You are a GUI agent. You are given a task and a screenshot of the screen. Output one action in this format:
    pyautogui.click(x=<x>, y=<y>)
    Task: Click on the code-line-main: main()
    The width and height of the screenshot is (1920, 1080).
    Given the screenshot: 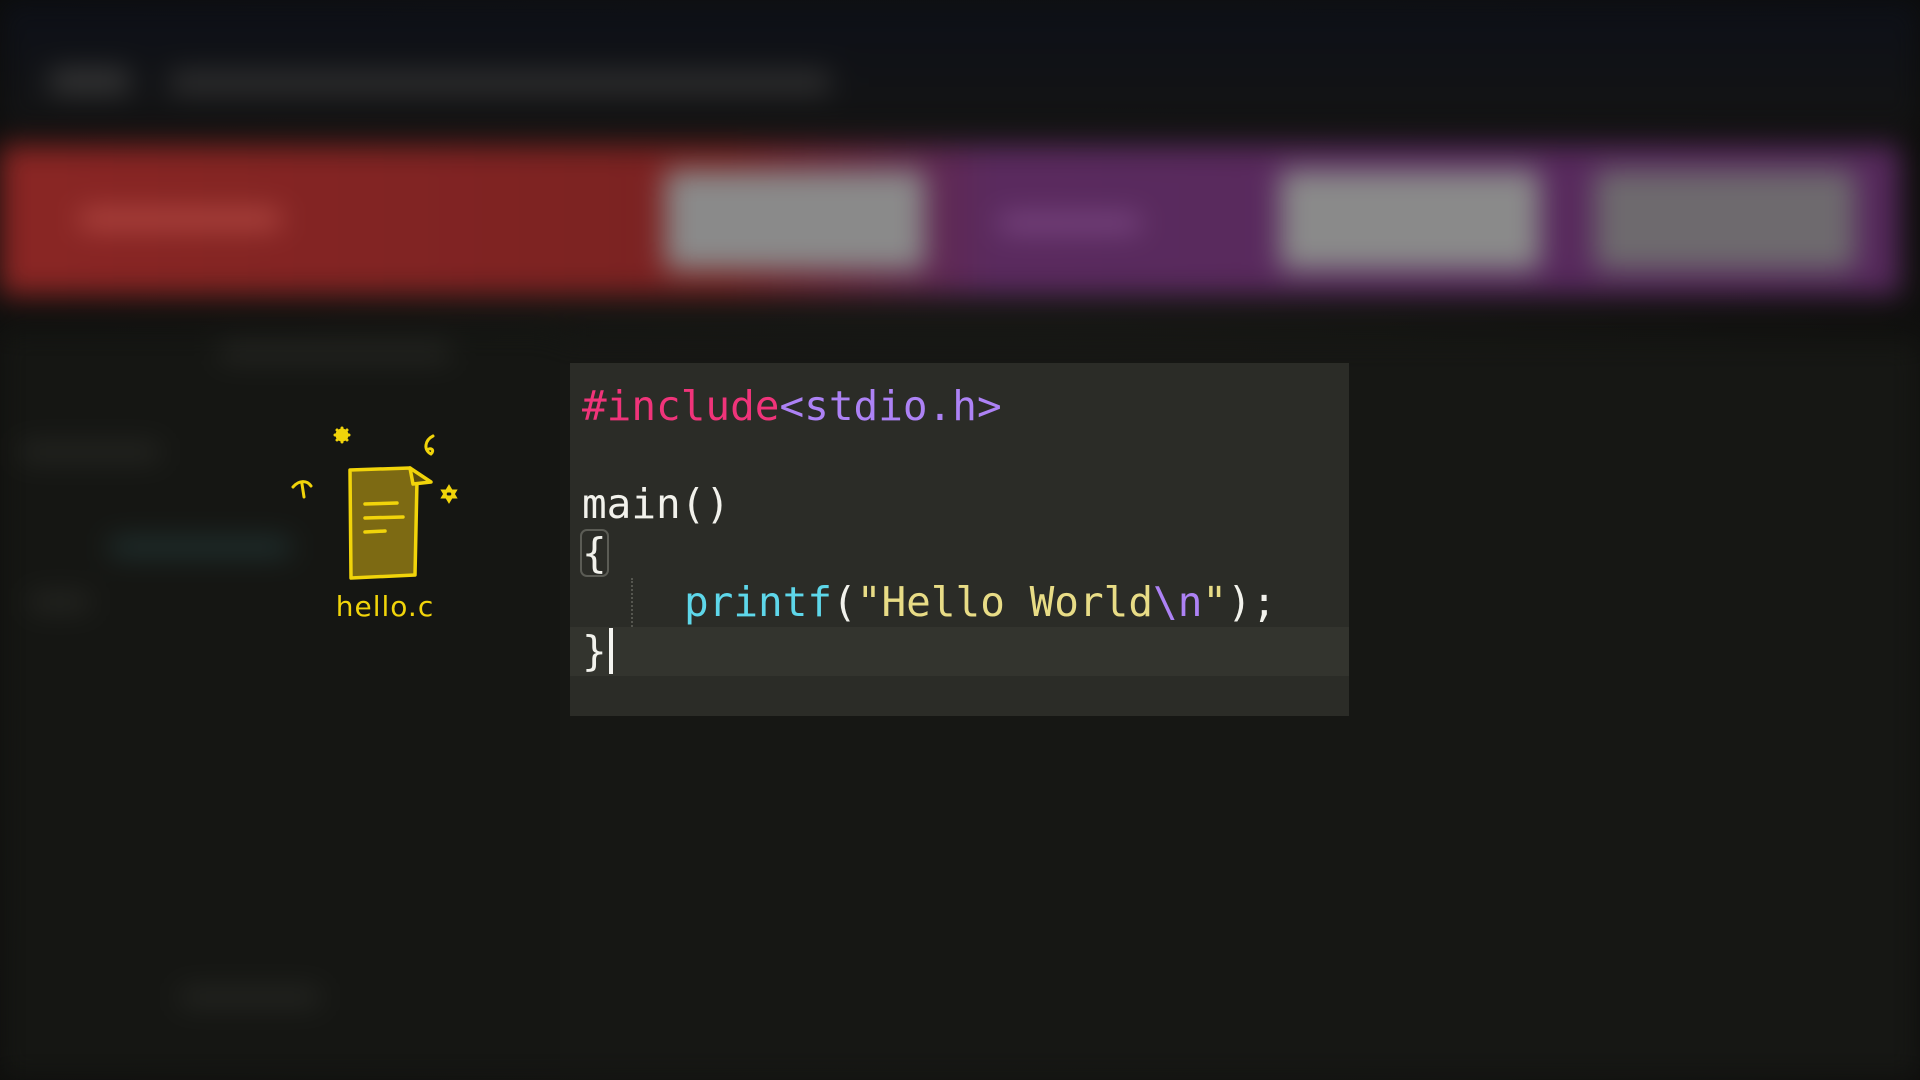 What is the action you would take?
    pyautogui.click(x=656, y=504)
    